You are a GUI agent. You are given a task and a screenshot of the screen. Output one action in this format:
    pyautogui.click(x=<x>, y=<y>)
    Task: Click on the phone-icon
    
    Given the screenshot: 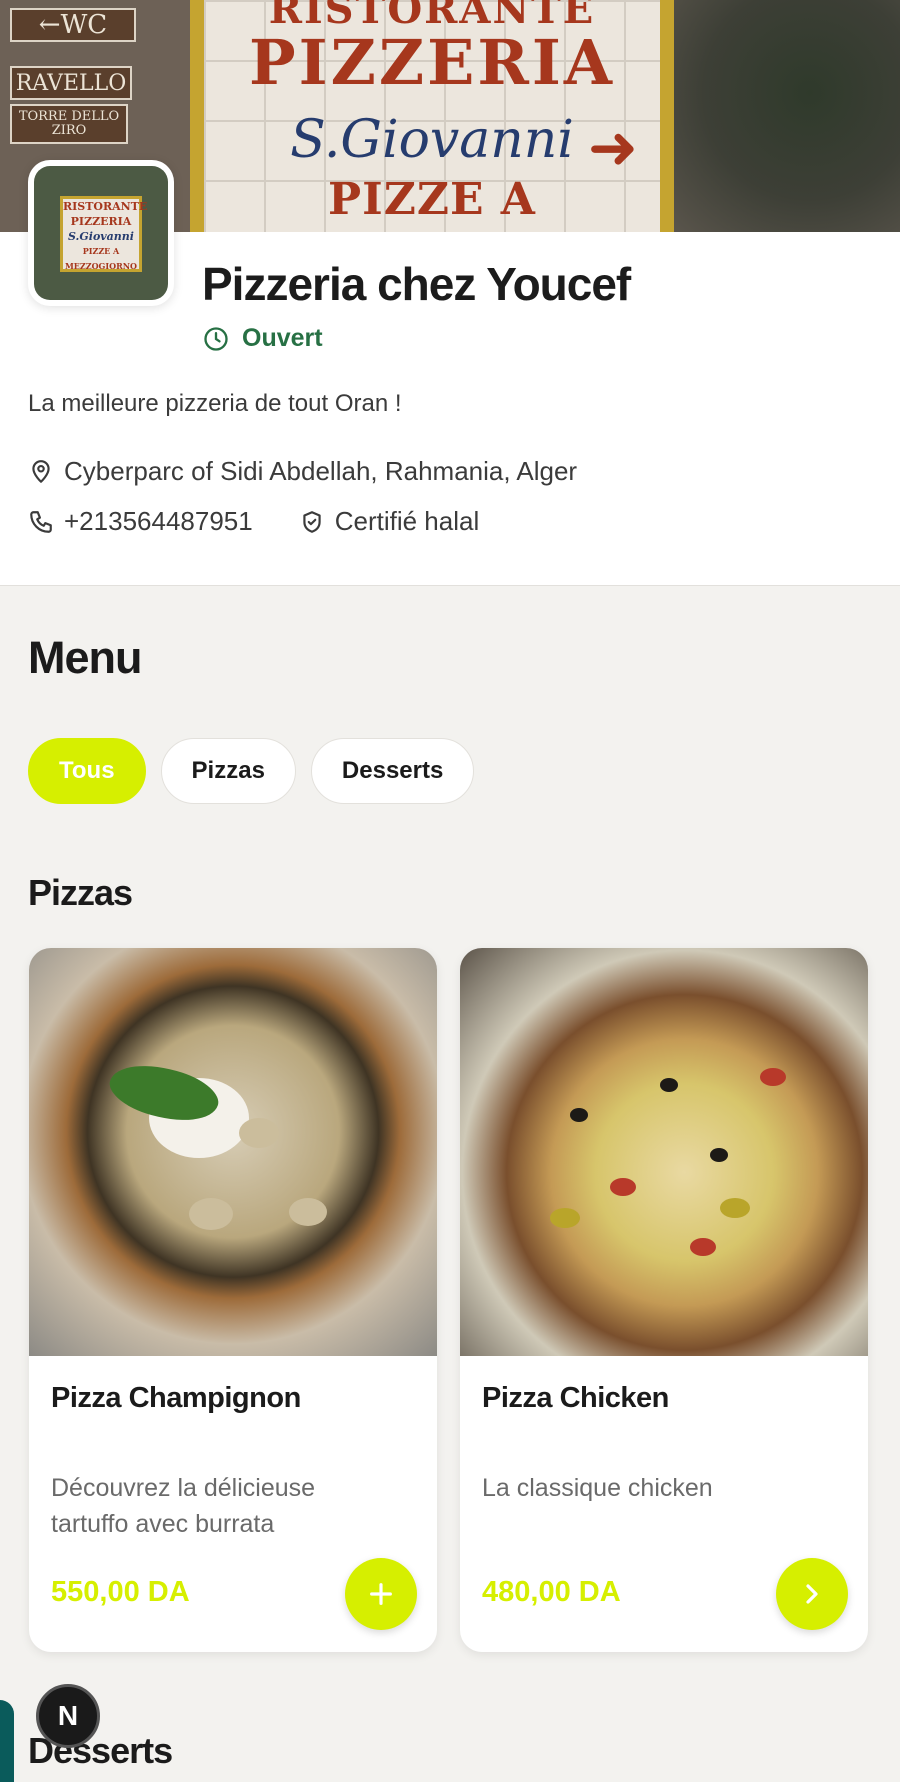 What is the action you would take?
    pyautogui.click(x=41, y=521)
    